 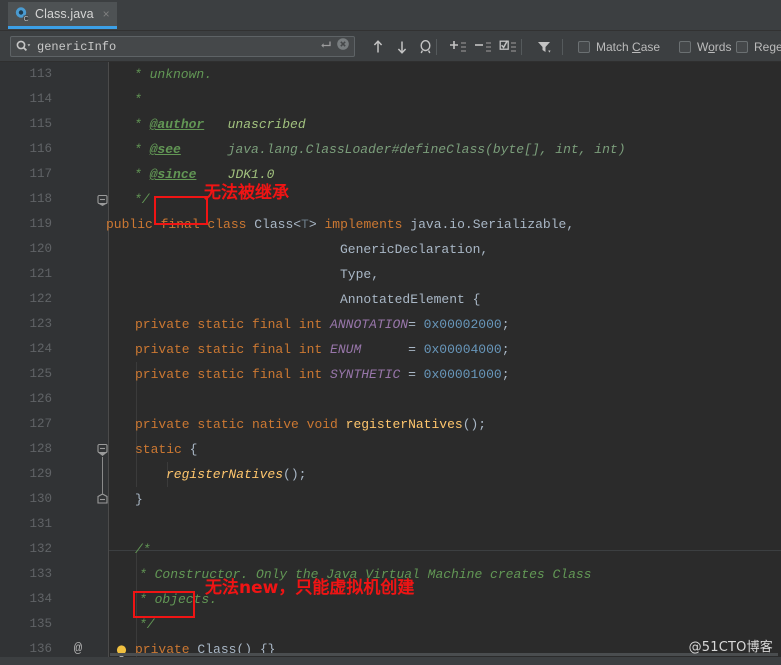 What do you see at coordinates (628, 46) in the screenshot?
I see `match-case-label: Match Case` at bounding box center [628, 46].